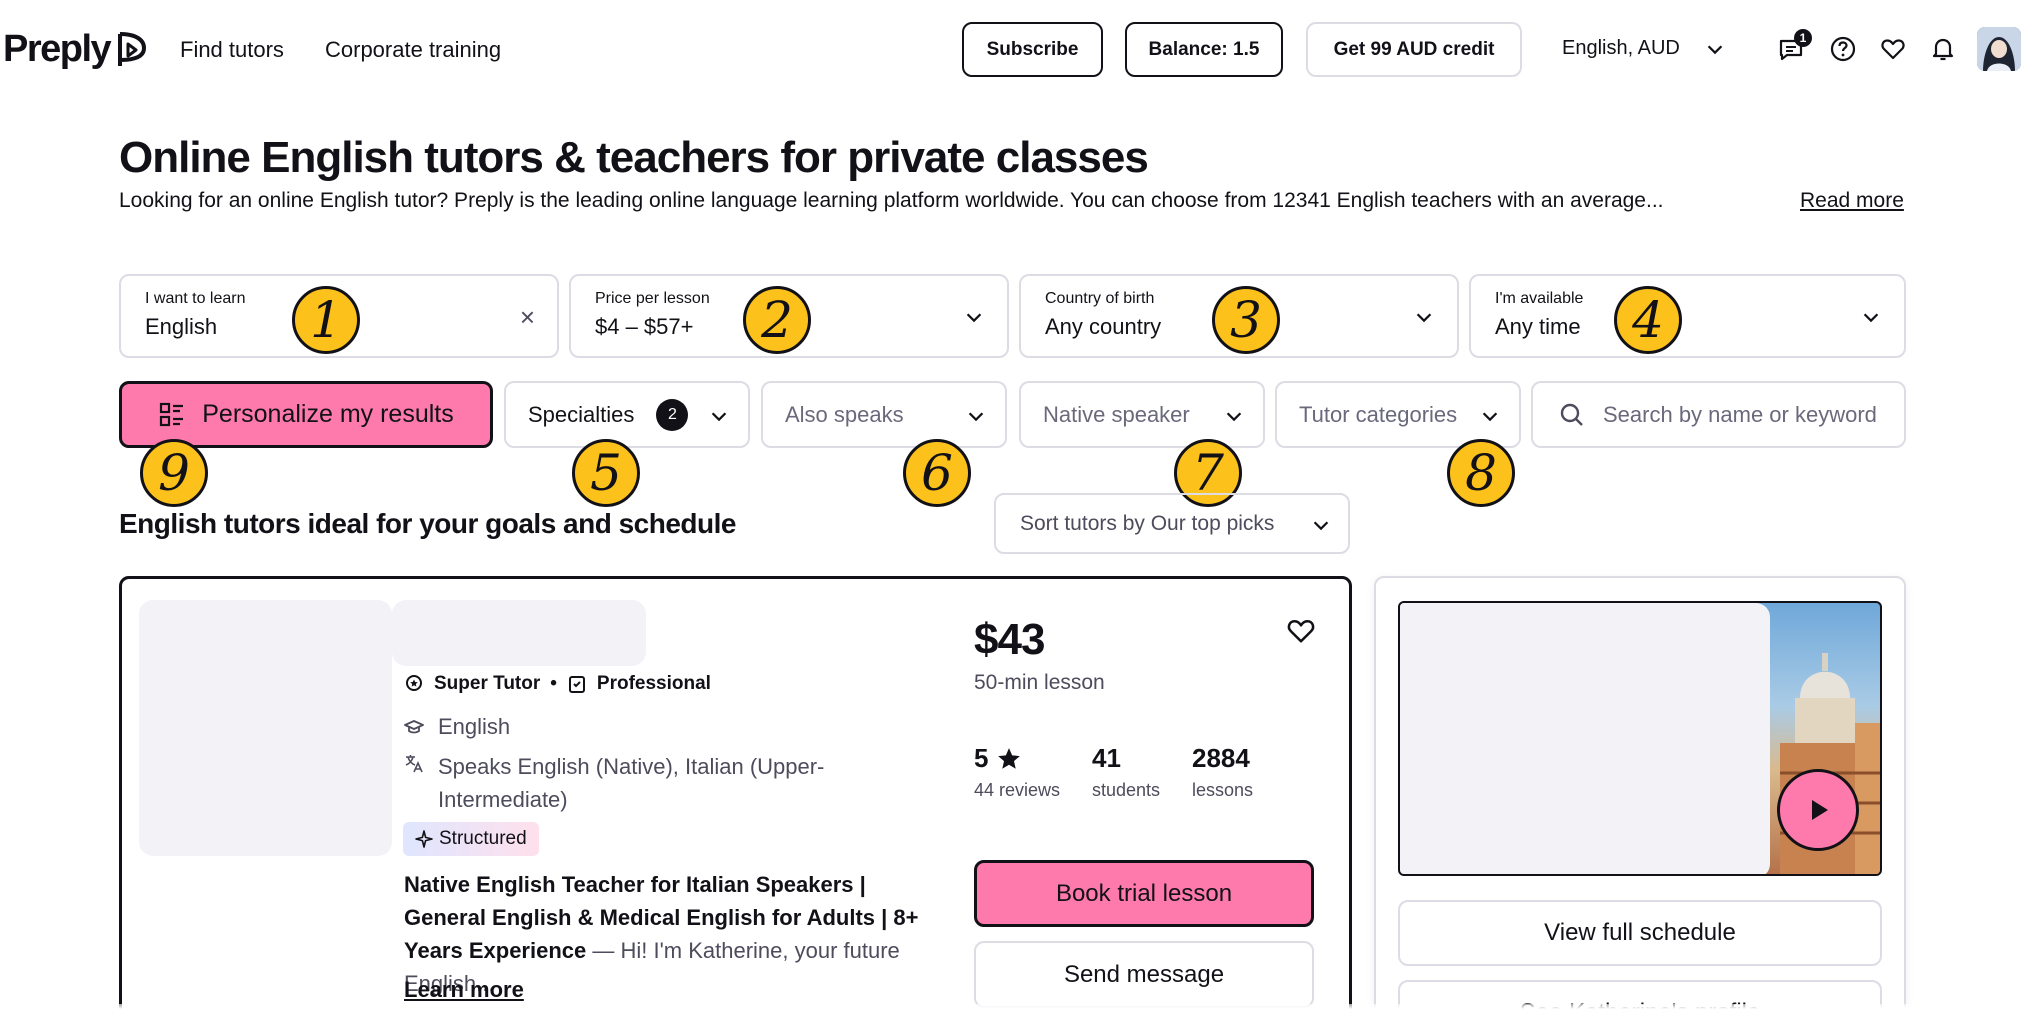 This screenshot has width=2039, height=1009. What do you see at coordinates (1221, 758) in the screenshot?
I see `lessons-count: 2884` at bounding box center [1221, 758].